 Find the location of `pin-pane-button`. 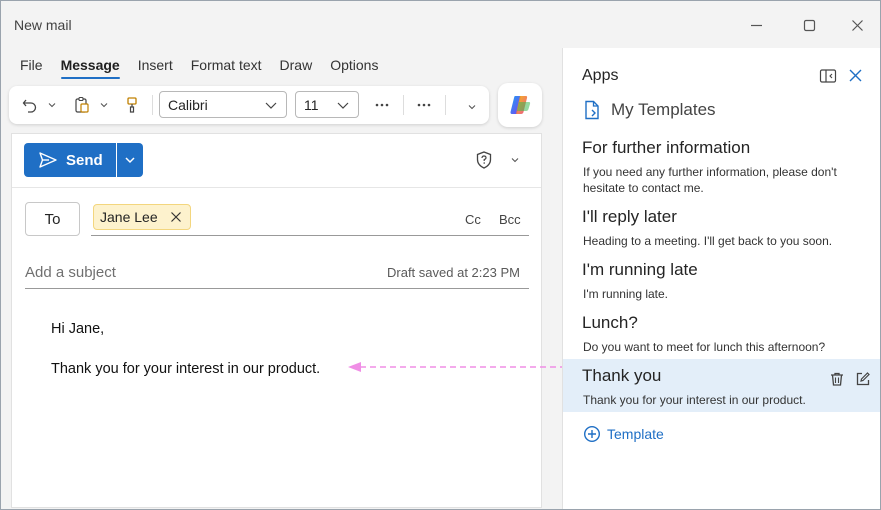

pin-pane-button is located at coordinates (828, 76).